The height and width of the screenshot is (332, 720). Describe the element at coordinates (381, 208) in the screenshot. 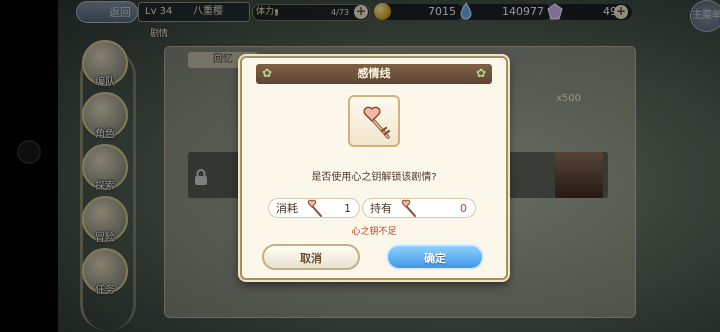

I see `owned-label: 持有` at that location.